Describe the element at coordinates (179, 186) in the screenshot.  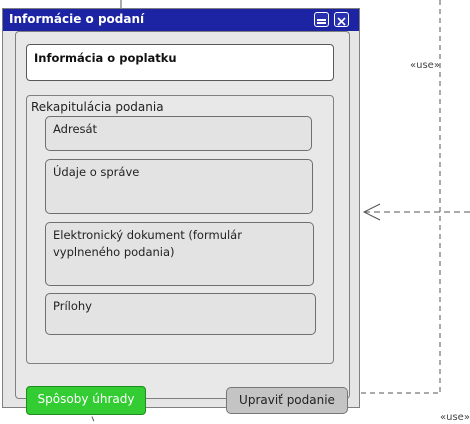
I see `message-data-section: Údaje o správe` at that location.